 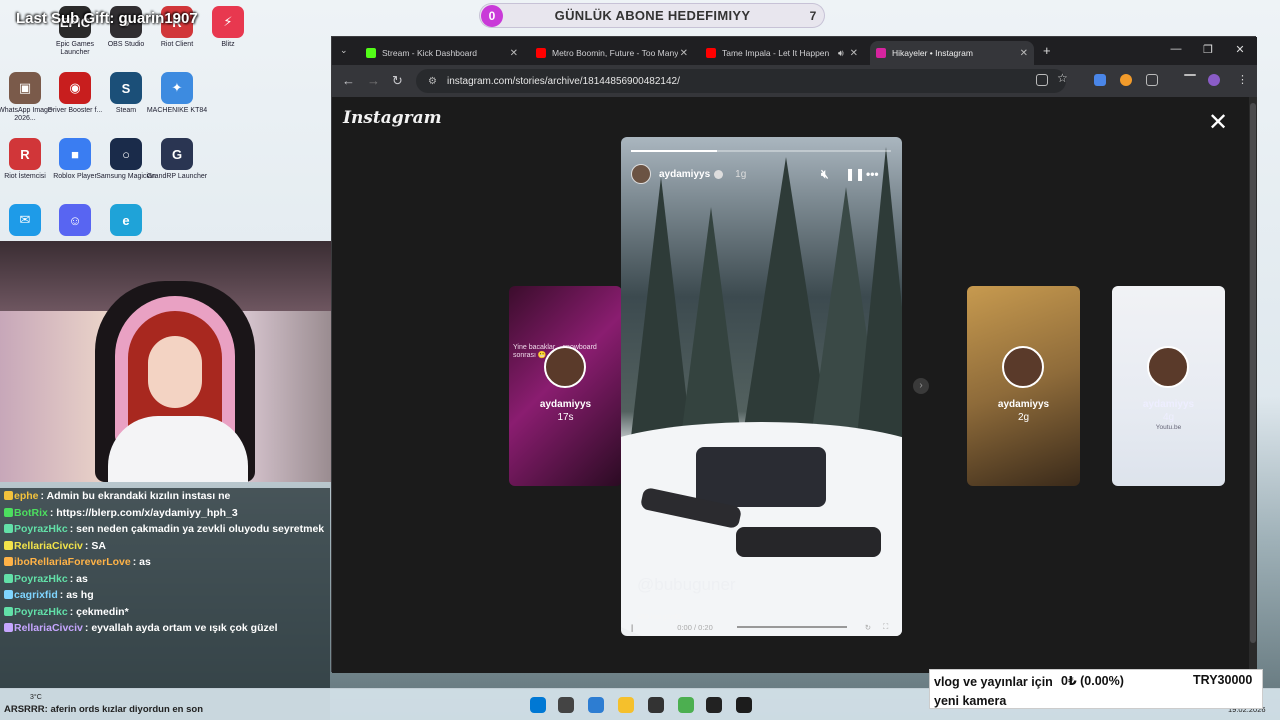 I want to click on goal-current: 0, so click(x=492, y=15).